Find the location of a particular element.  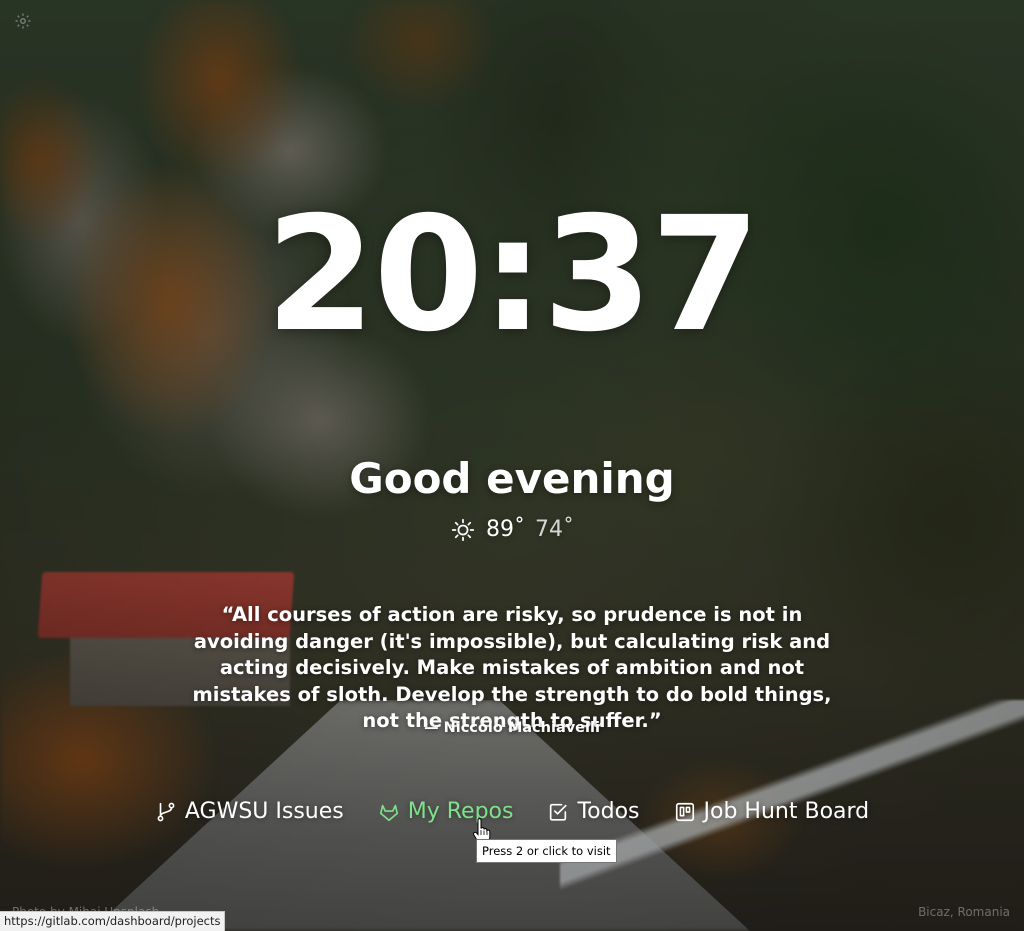

greeting-text: Good evening is located at coordinates (512, 478).